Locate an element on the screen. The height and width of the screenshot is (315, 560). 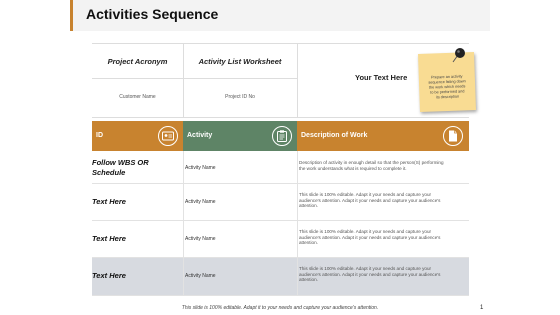
row-id-line: Follow WBS OR is located at coordinates (120, 162).